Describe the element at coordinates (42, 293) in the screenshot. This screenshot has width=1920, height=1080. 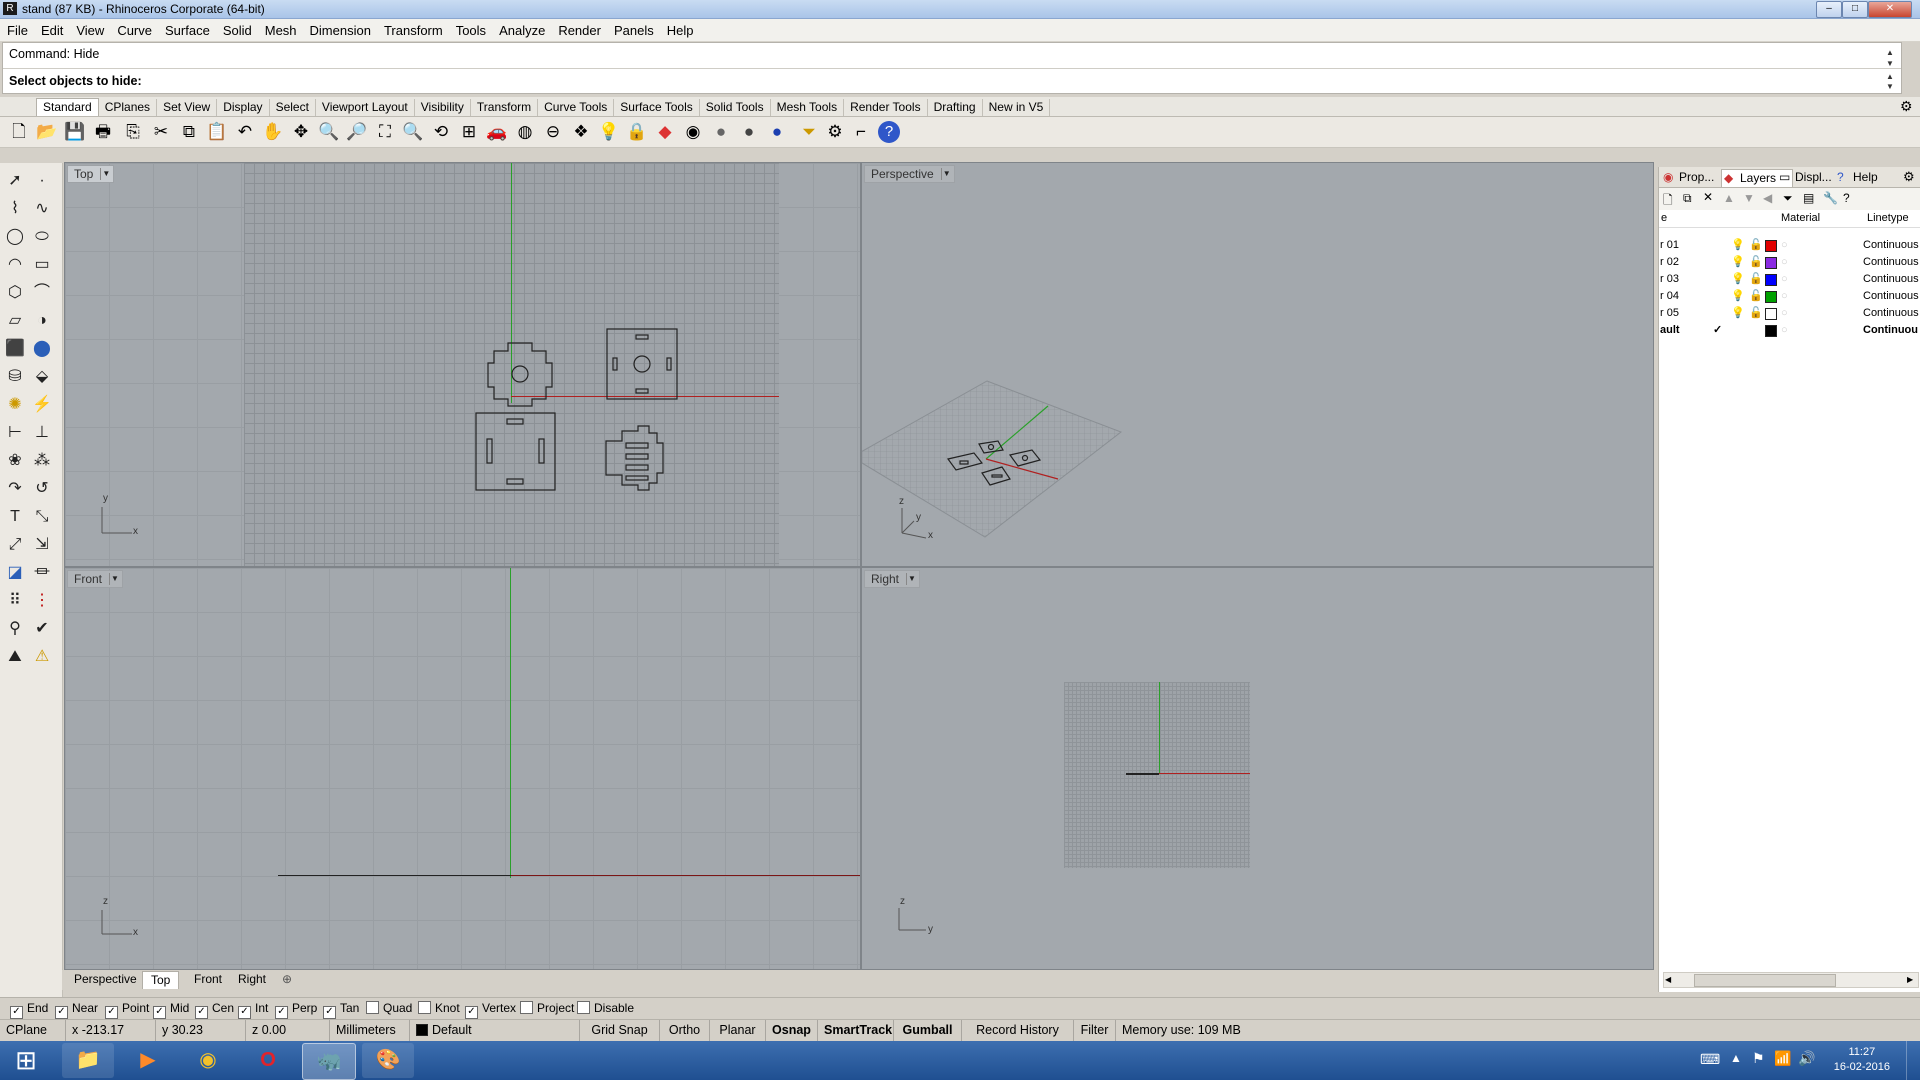
I see `fillet-curve-icon: ⌒` at that location.